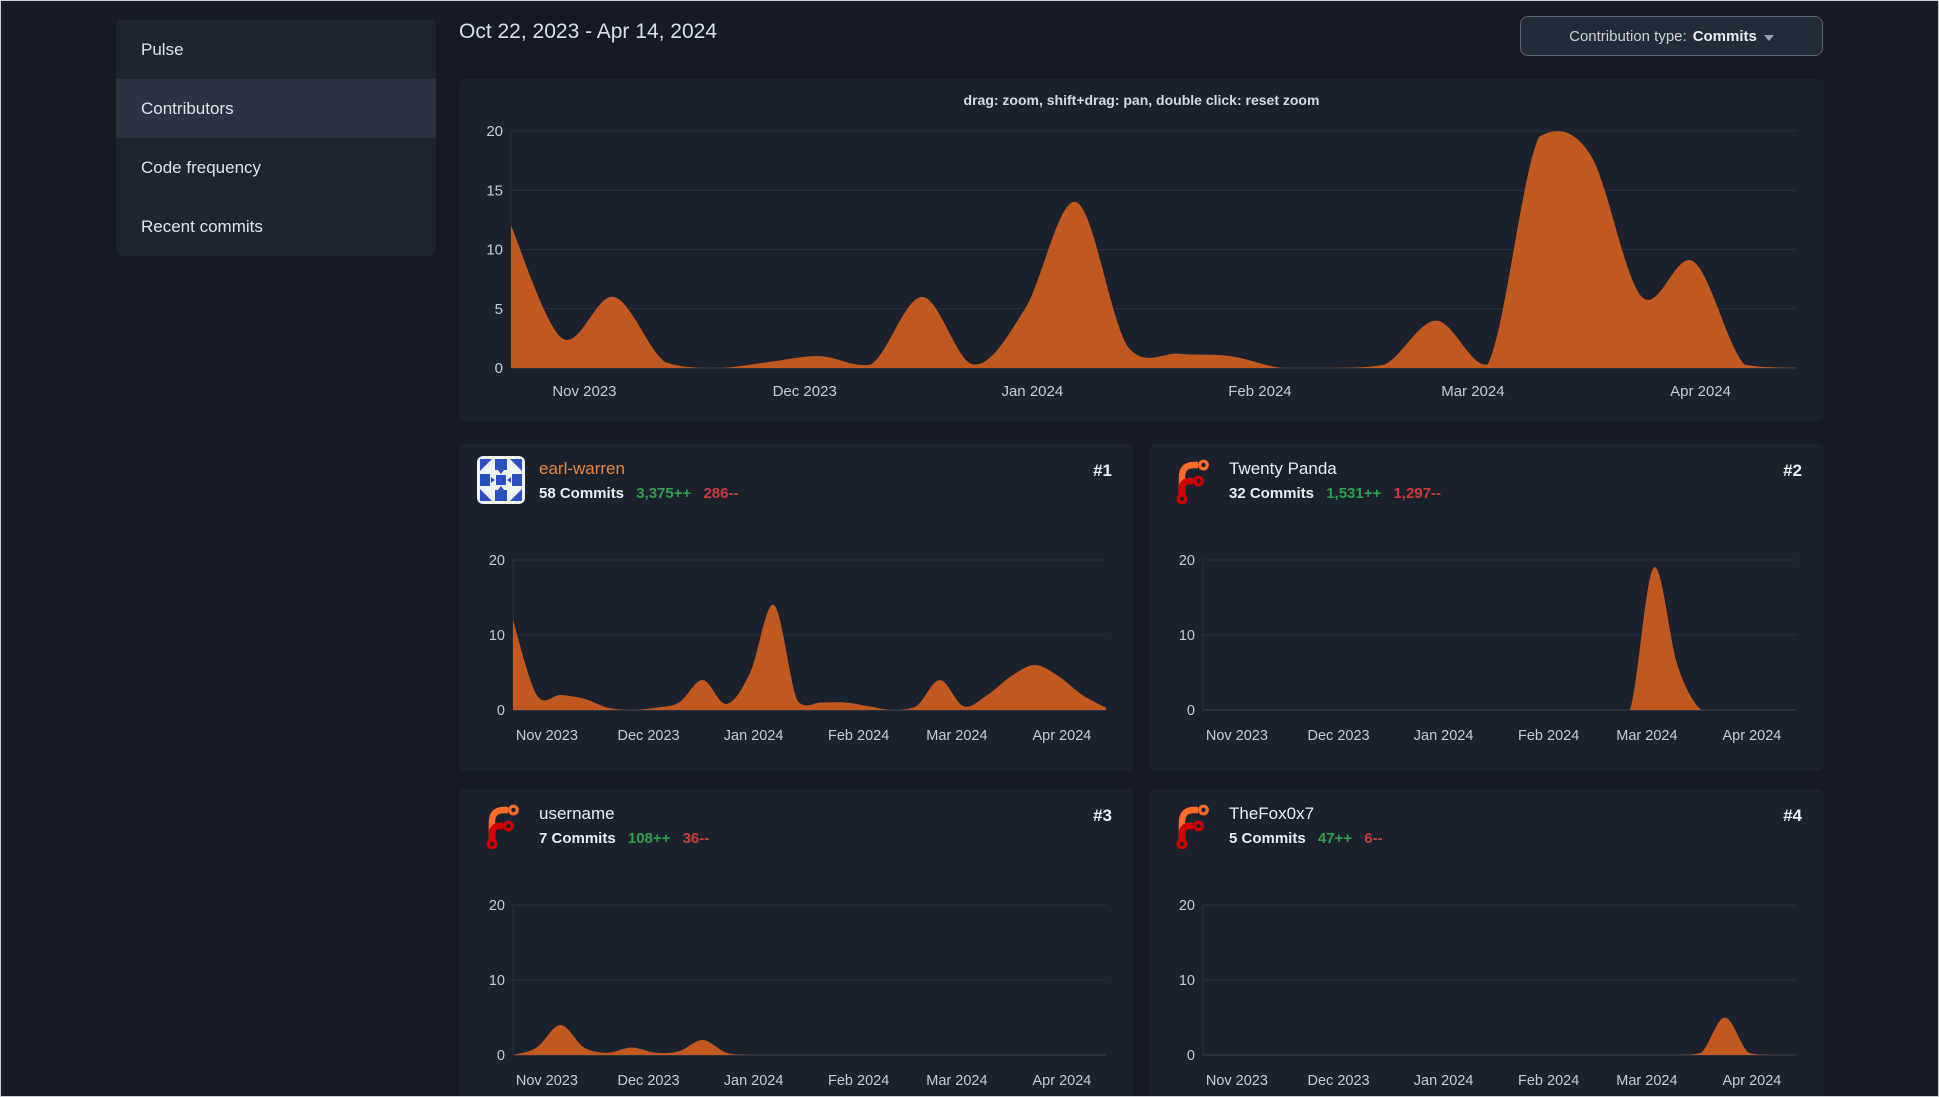 The width and height of the screenshot is (1939, 1097). Describe the element at coordinates (1373, 838) in the screenshot. I see `deletions-count: 6--` at that location.